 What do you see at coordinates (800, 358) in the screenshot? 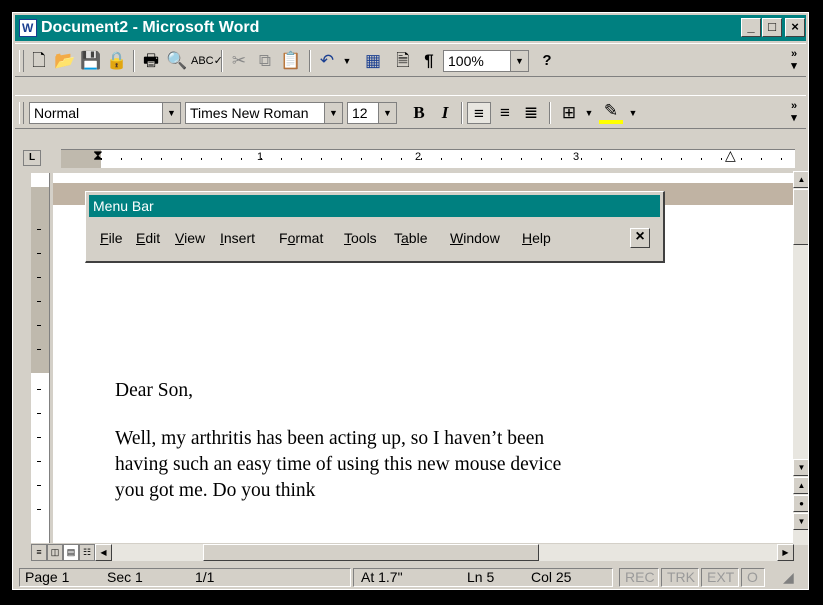
I see `vertical-scrollbar: ▲ ▼ ▲ ● ▼` at bounding box center [800, 358].